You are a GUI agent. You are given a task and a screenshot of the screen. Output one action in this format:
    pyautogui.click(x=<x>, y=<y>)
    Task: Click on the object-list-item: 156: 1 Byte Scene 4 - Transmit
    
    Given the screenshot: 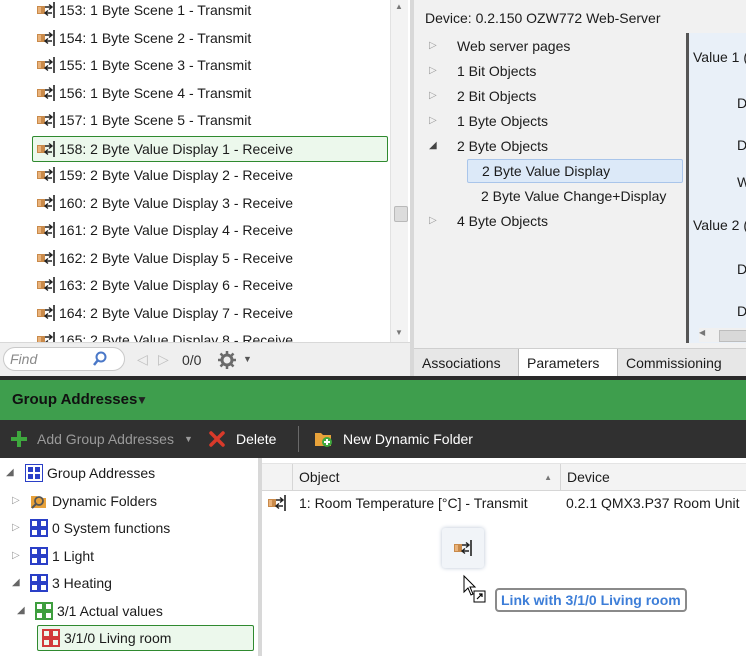 What is the action you would take?
    pyautogui.click(x=210, y=93)
    